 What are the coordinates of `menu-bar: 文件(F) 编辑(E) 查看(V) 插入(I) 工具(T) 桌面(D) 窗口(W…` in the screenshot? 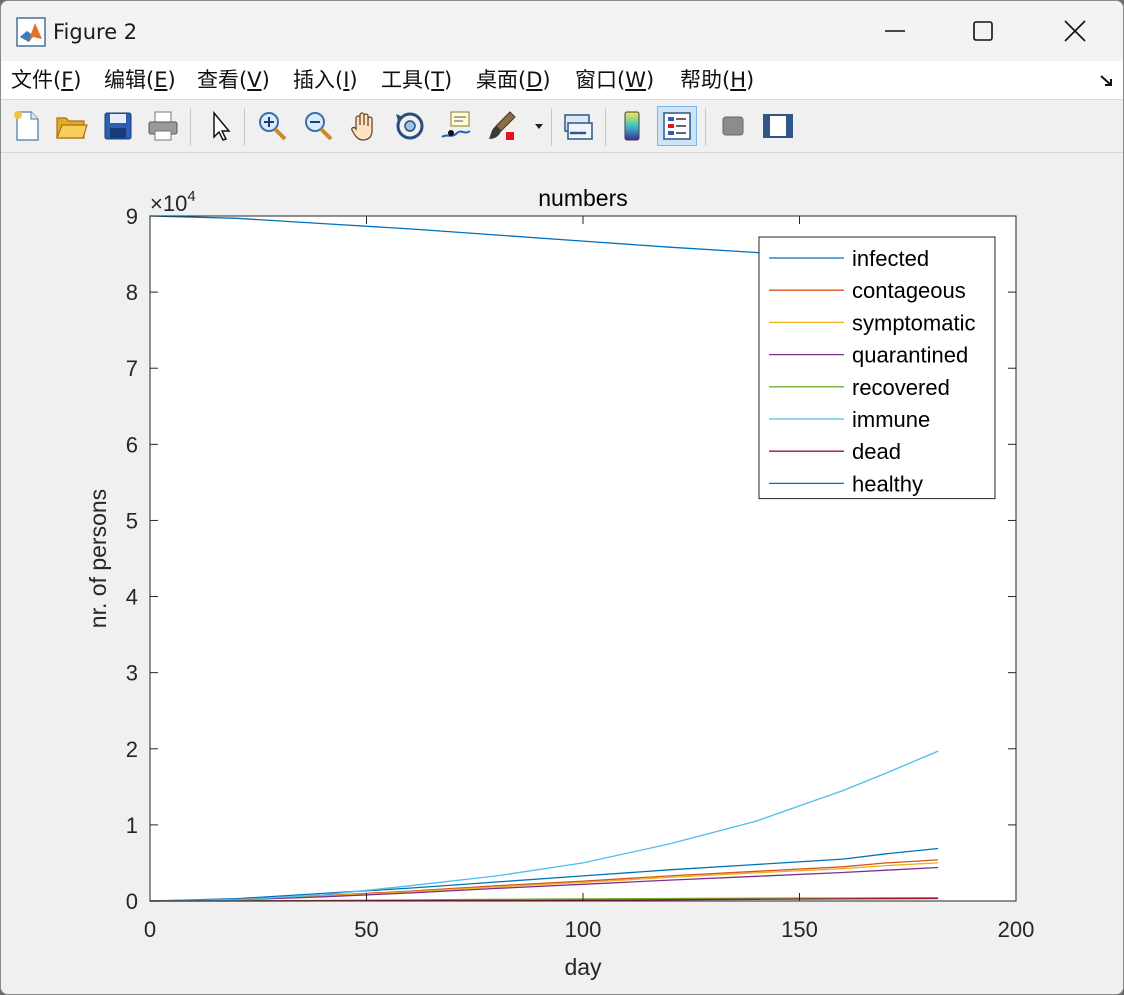 It's located at (562, 80).